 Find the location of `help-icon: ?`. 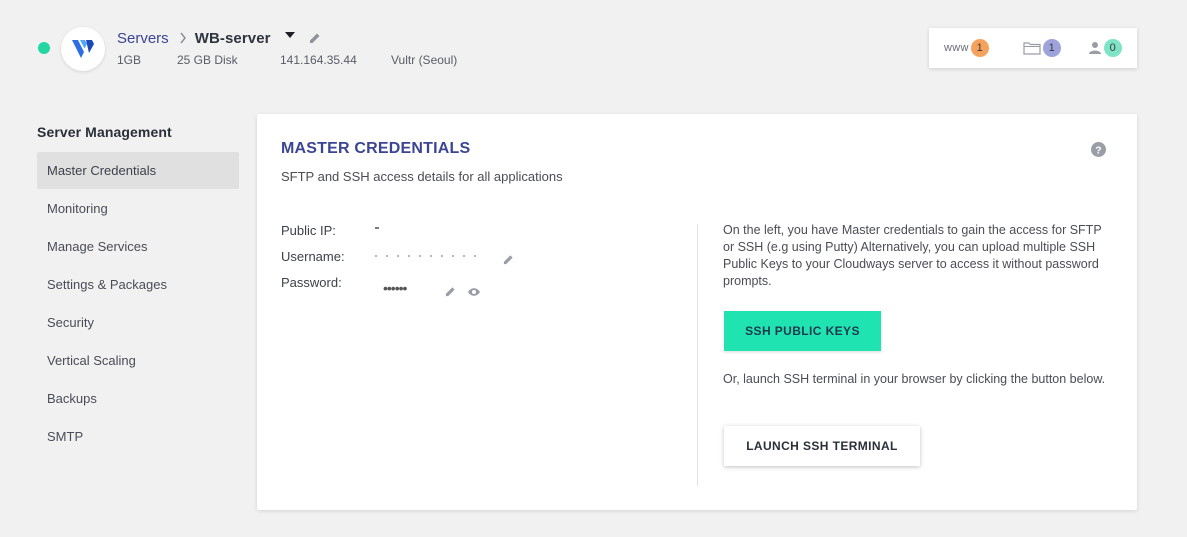

help-icon: ? is located at coordinates (1098, 149).